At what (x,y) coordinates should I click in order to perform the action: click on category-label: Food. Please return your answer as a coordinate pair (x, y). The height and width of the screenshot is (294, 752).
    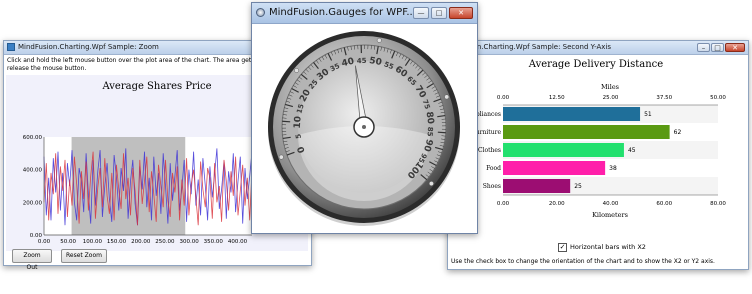
    Looking at the image, I should click on (493, 168).